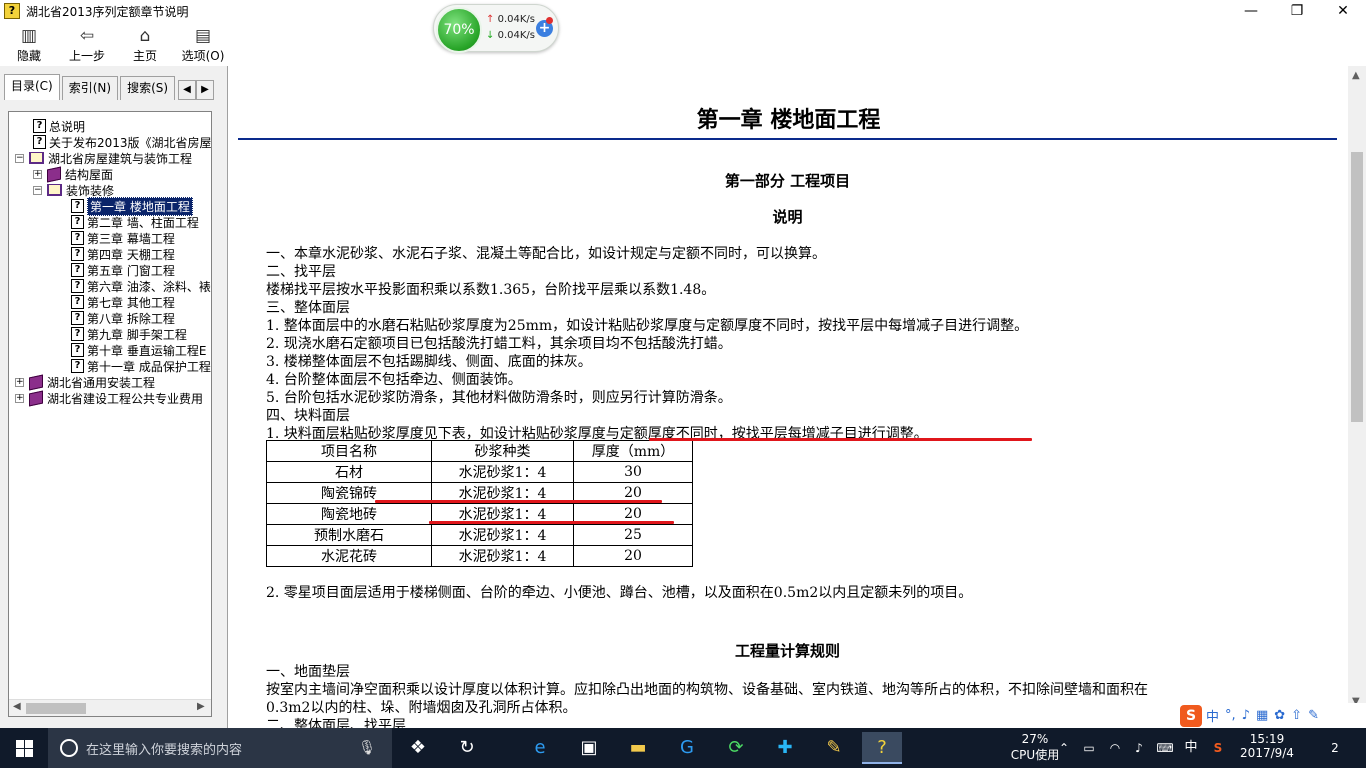 Image resolution: width=1366 pixels, height=768 pixels. Describe the element at coordinates (85, 382) in the screenshot. I see `tree-item: + 湖北省通用安装工程` at that location.